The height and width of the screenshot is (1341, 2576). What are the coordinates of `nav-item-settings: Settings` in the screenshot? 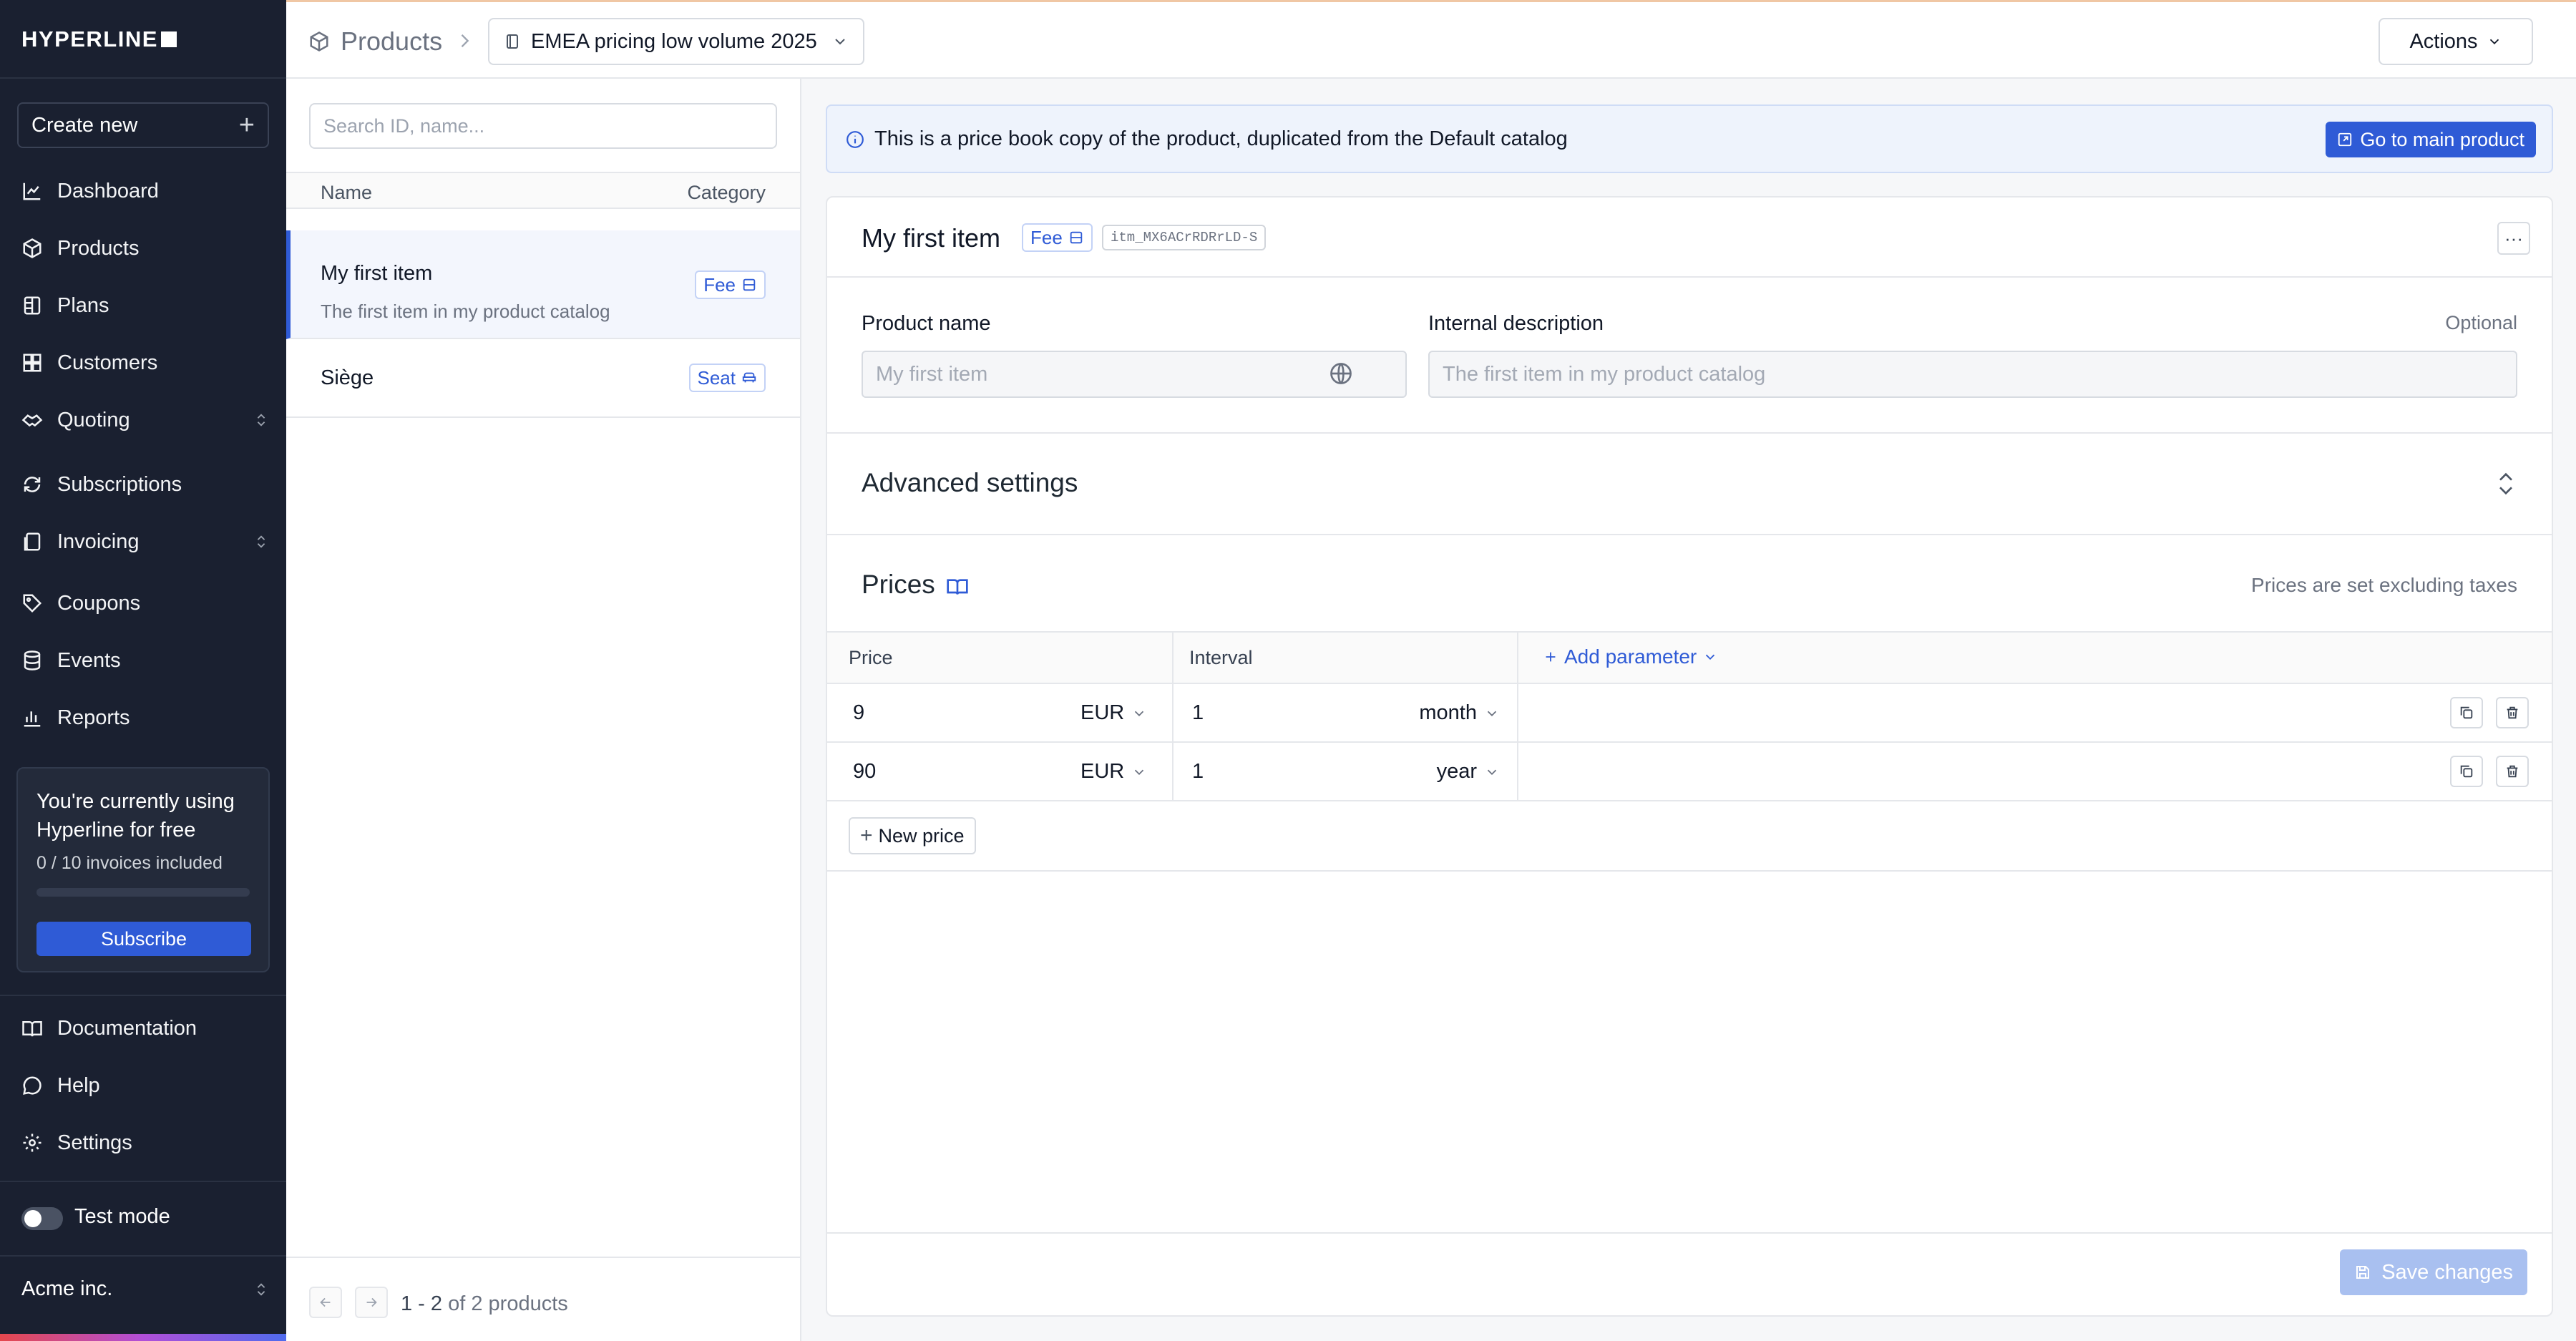 It's located at (145, 1143).